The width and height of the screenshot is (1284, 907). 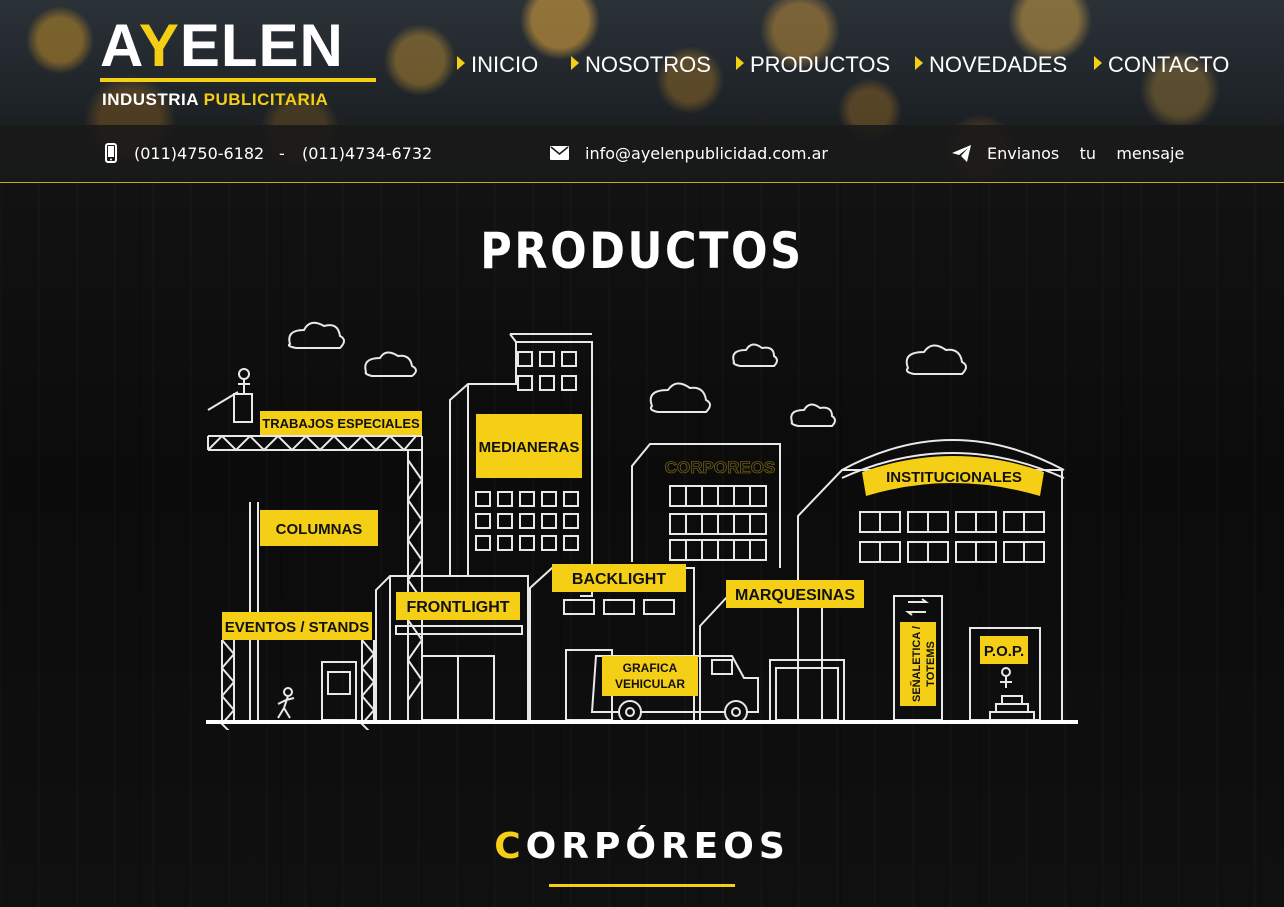 I want to click on nav-item-inicio: INICIO, so click(x=497, y=65).